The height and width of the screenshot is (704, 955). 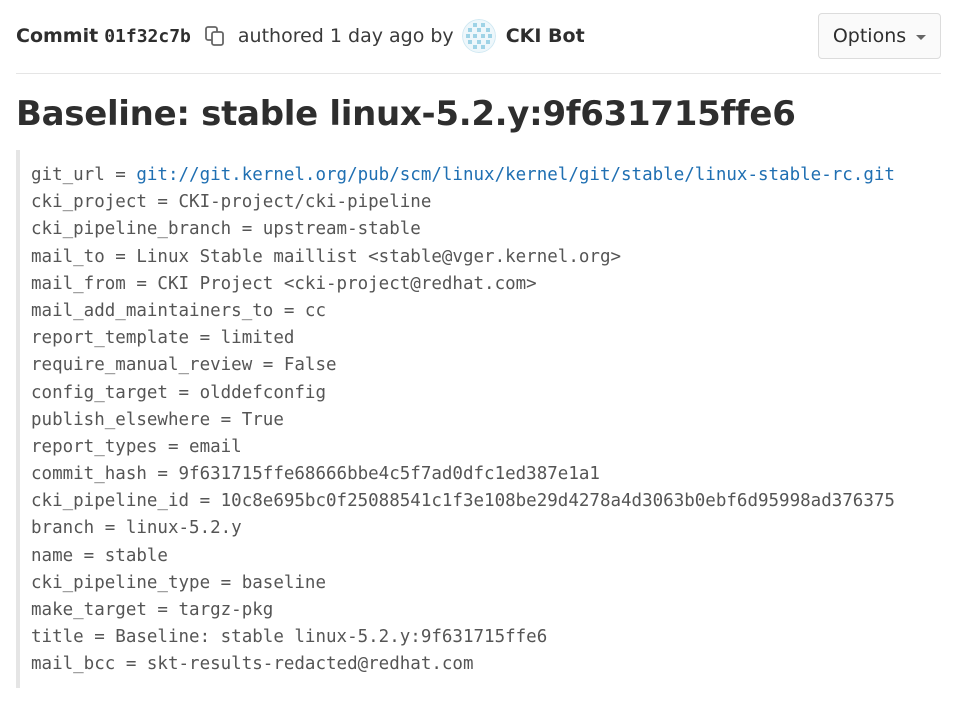 What do you see at coordinates (869, 36) in the screenshot?
I see `options-label: Options` at bounding box center [869, 36].